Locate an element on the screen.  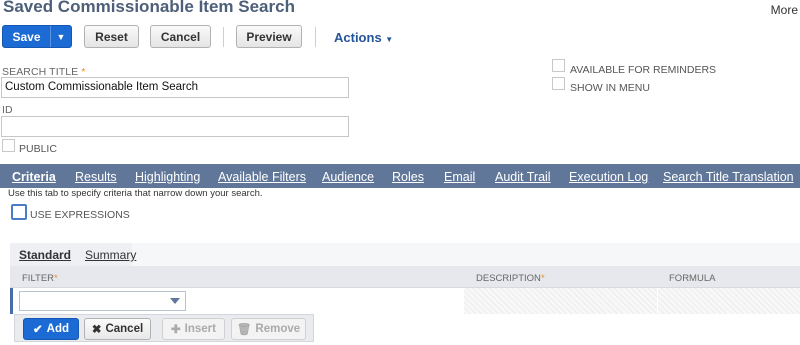
column-header-formula: FORMULA is located at coordinates (692, 278).